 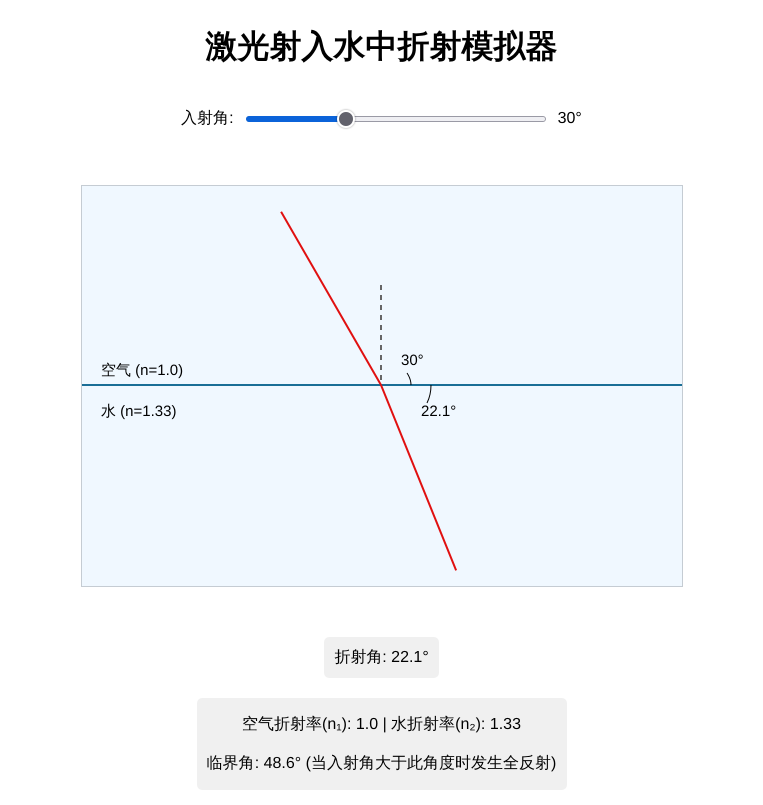 What do you see at coordinates (570, 119) in the screenshot?
I see `slider-value: 30°` at bounding box center [570, 119].